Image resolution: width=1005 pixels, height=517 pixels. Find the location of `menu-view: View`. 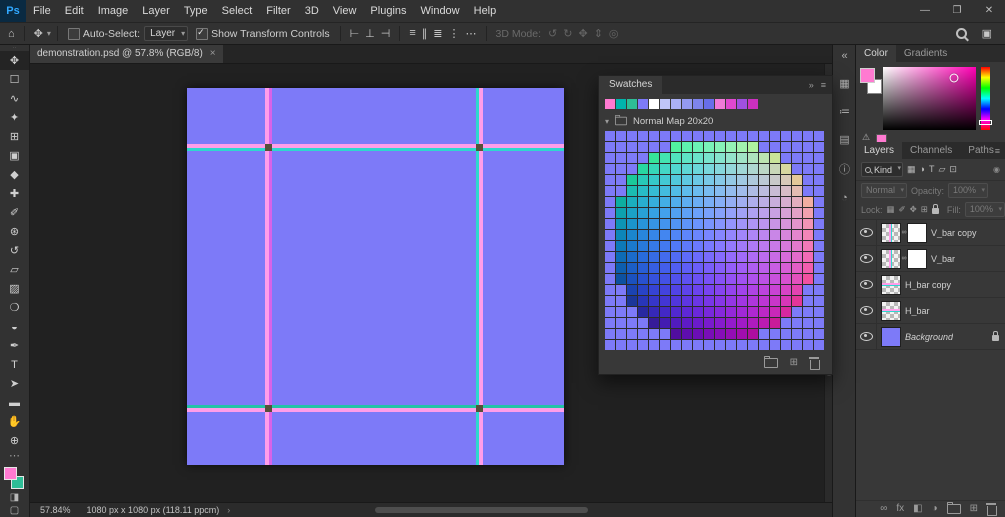

menu-view: View is located at coordinates (345, 11).